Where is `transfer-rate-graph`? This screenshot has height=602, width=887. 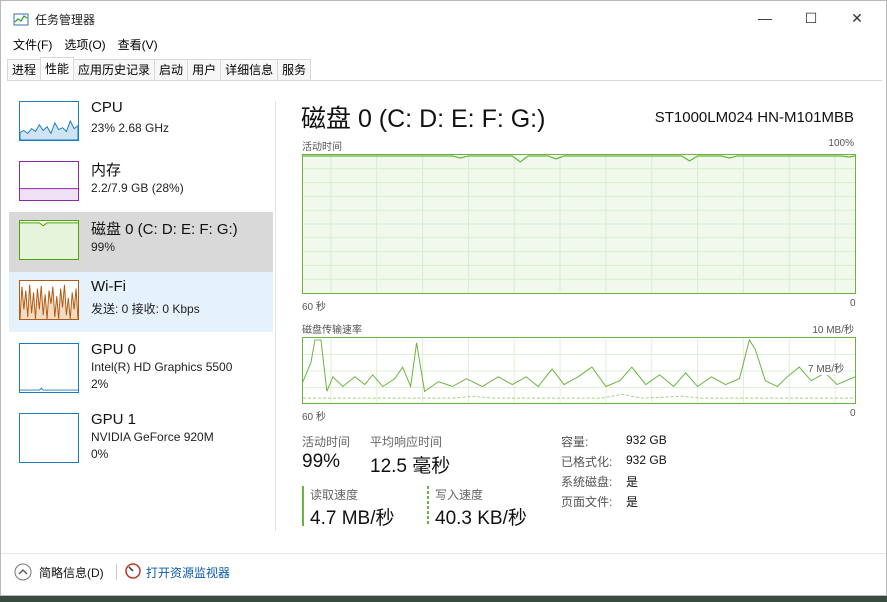
transfer-rate-graph is located at coordinates (579, 370).